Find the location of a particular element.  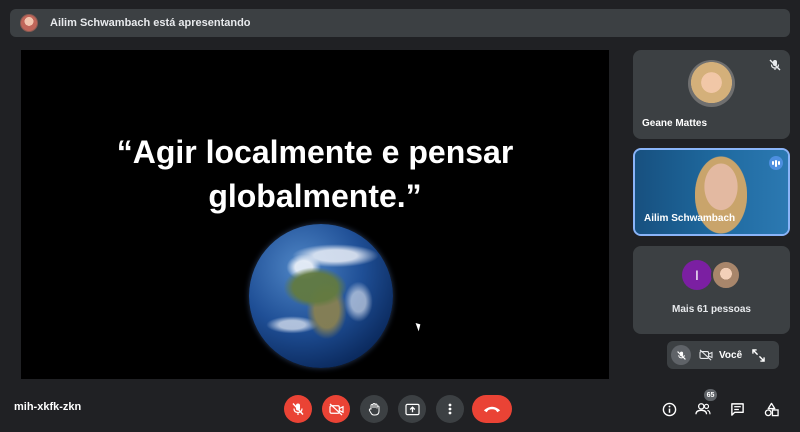

mic-off-icon is located at coordinates (775, 65).